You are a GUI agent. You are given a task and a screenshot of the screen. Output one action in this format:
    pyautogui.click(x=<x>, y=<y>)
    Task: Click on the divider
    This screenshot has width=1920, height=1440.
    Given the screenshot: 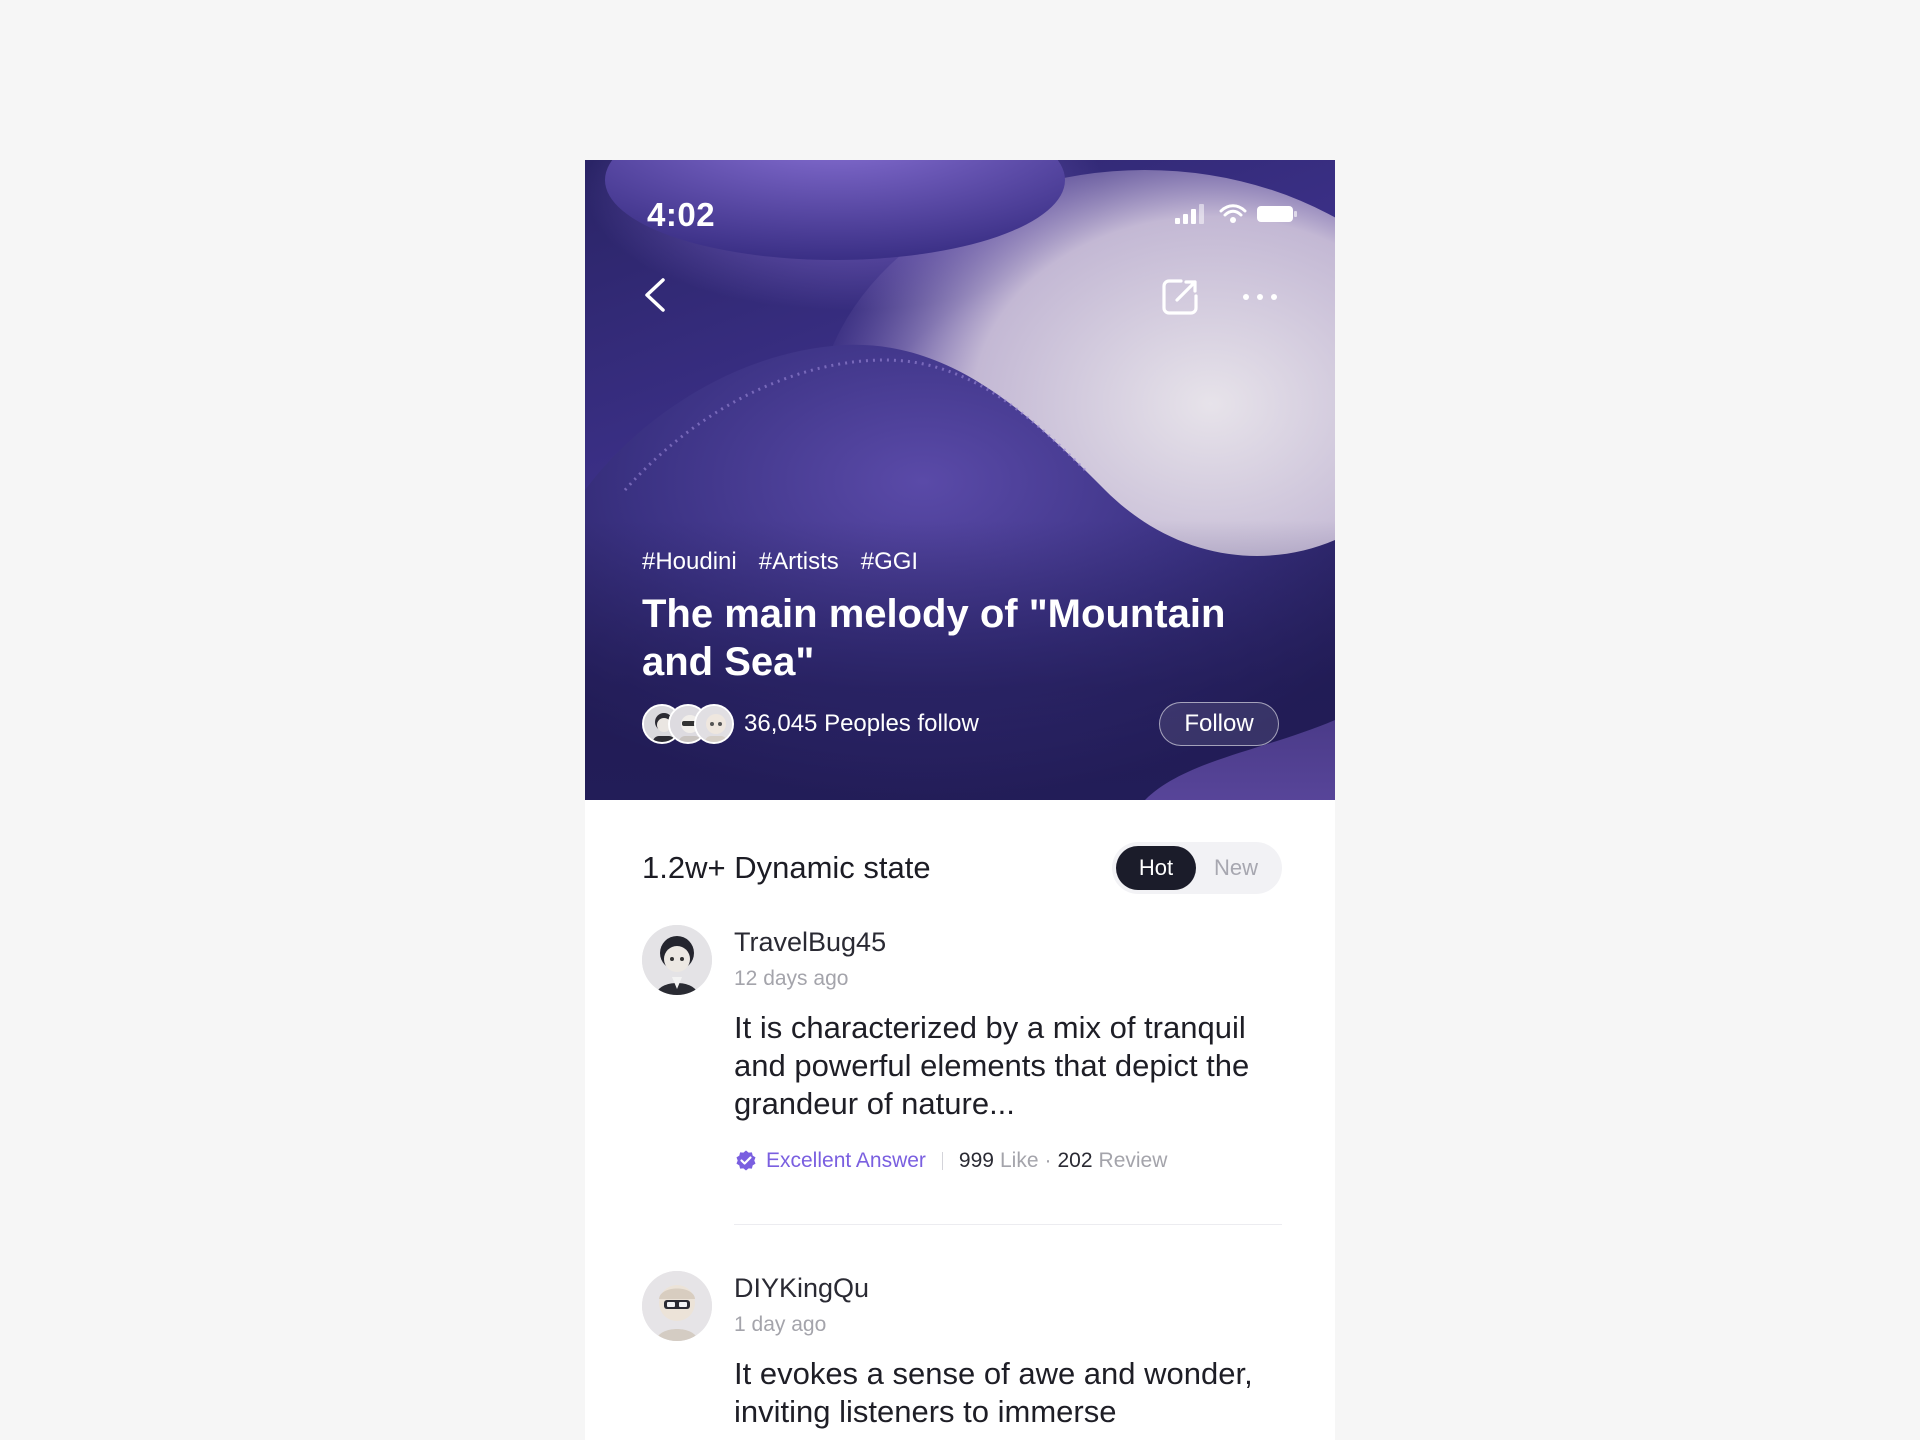 What is the action you would take?
    pyautogui.click(x=1008, y=1224)
    